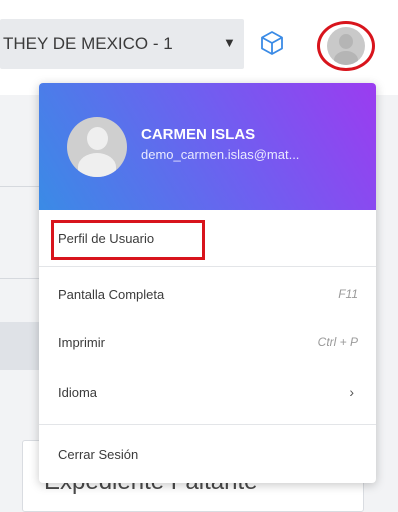  Describe the element at coordinates (81, 342) in the screenshot. I see `menu-item-label: Imprimir` at that location.